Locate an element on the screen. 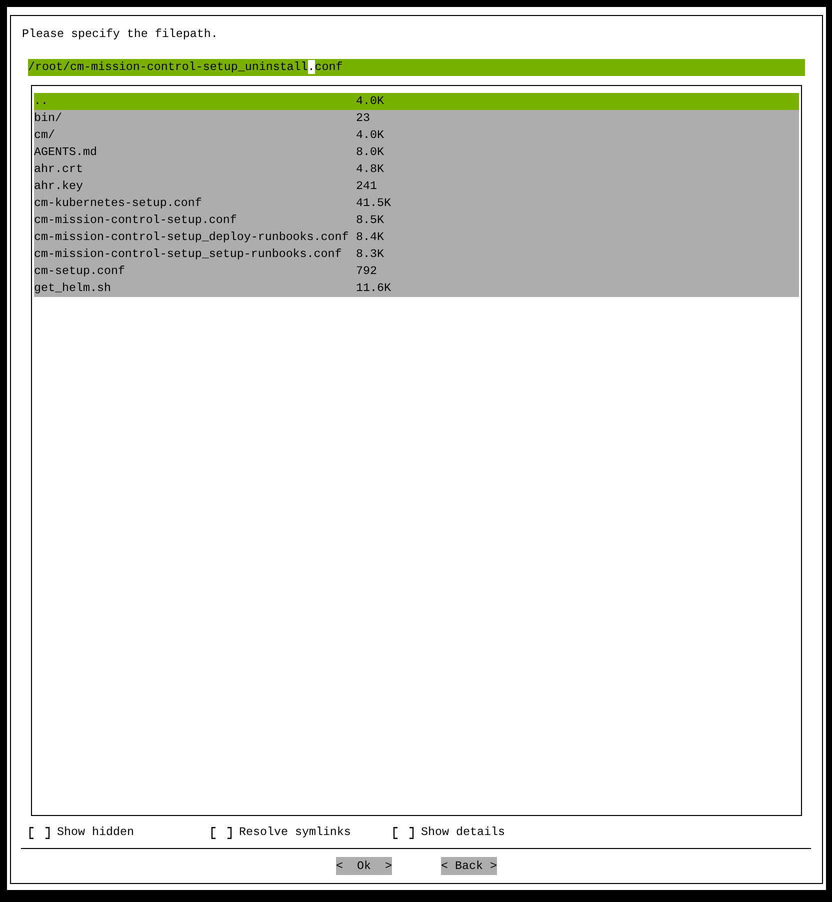  file-row: cm/ 4.0K is located at coordinates (416, 135).